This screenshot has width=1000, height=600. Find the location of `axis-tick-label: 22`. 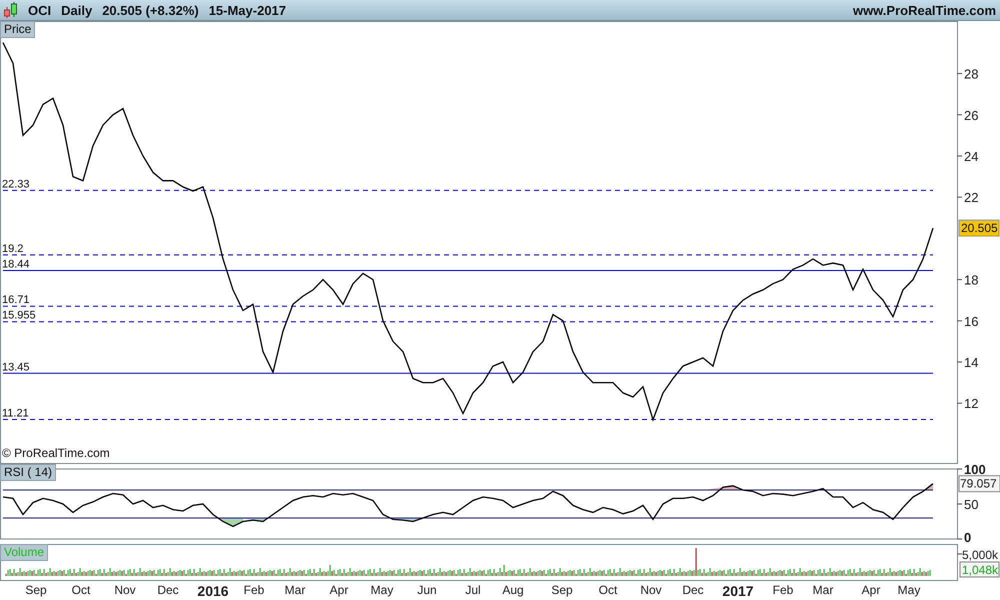

axis-tick-label: 22 is located at coordinates (971, 198).